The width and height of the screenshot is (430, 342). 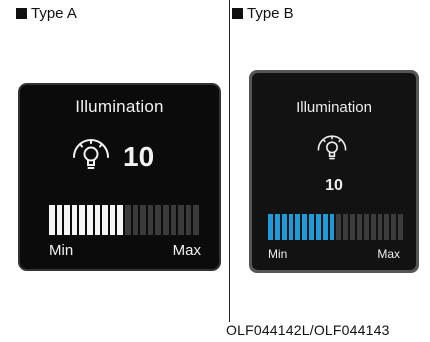 I want to click on type-b-label: Type B, so click(x=270, y=13).